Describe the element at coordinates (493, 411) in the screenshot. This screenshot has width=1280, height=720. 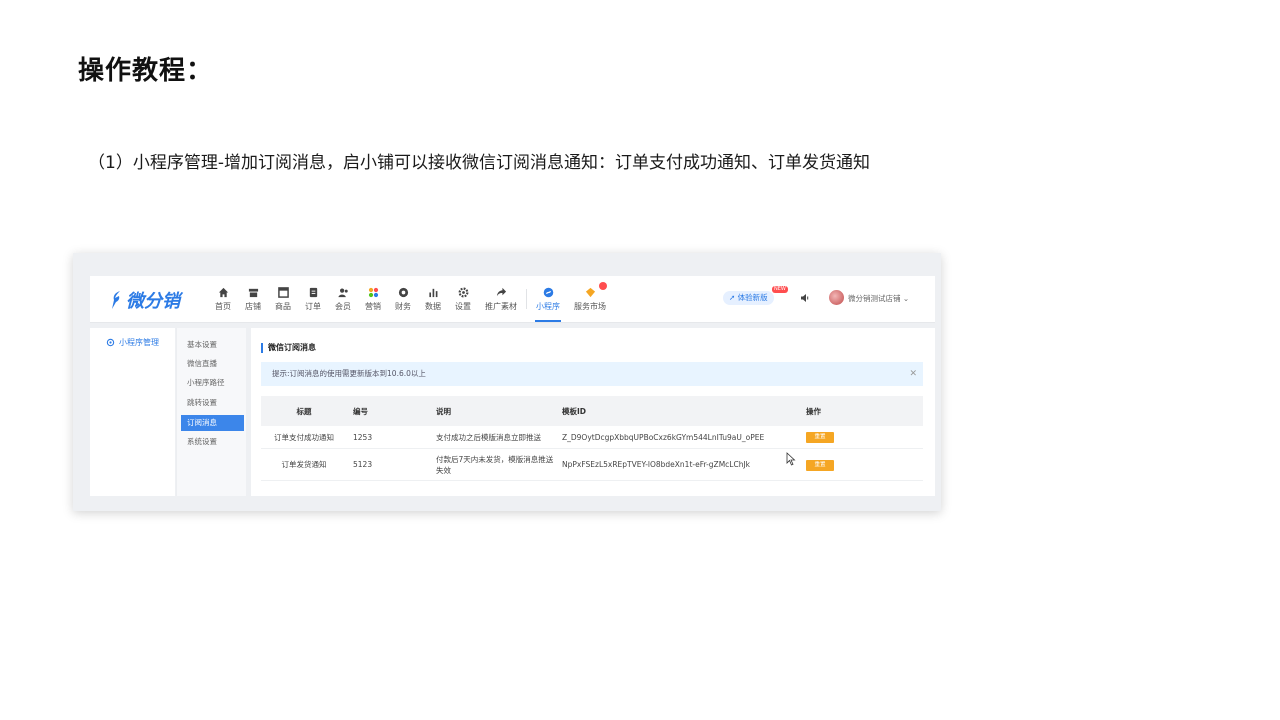
I see `column-header: 说明` at that location.